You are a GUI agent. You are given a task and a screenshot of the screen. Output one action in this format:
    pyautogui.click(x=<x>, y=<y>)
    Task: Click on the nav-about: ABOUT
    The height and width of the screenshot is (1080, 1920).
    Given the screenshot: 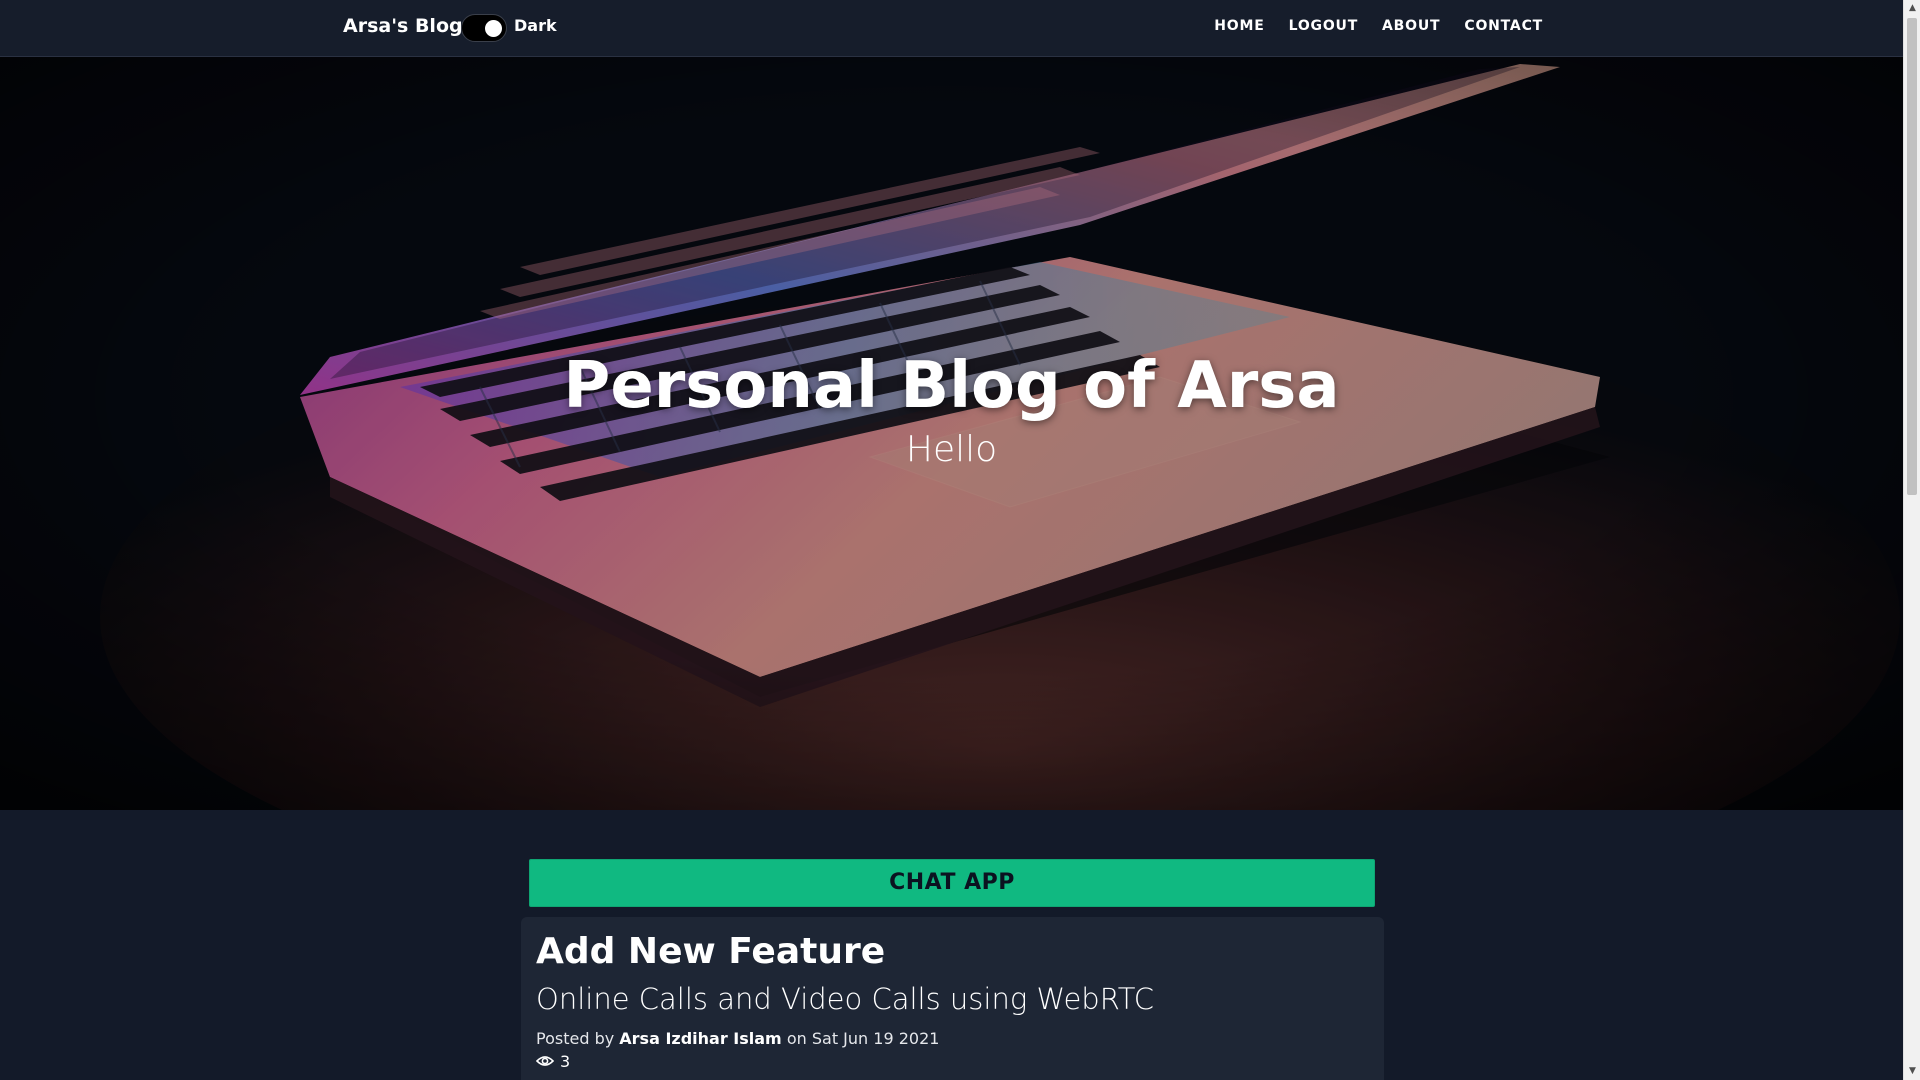 What is the action you would take?
    pyautogui.click(x=1411, y=26)
    